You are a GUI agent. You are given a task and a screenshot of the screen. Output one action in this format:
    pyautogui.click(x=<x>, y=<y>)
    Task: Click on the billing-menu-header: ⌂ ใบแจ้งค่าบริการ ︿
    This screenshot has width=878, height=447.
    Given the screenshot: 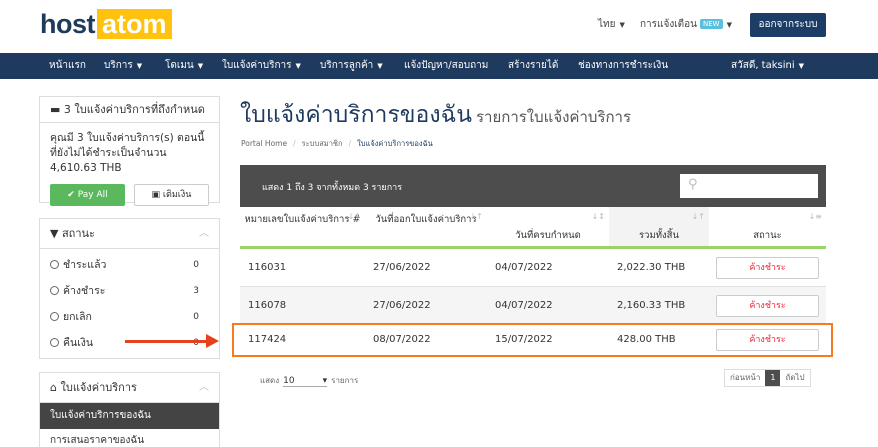 What is the action you would take?
    pyautogui.click(x=129, y=388)
    